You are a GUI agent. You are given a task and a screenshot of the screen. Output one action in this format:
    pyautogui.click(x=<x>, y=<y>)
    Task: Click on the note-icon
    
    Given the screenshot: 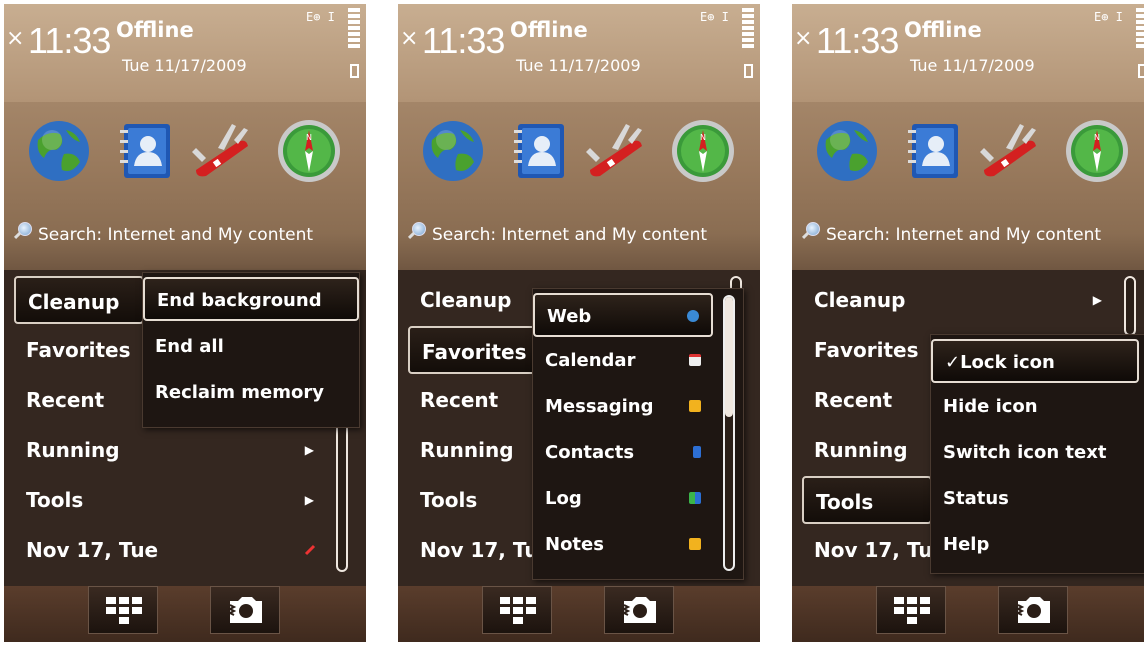 What is the action you would take?
    pyautogui.click(x=695, y=544)
    